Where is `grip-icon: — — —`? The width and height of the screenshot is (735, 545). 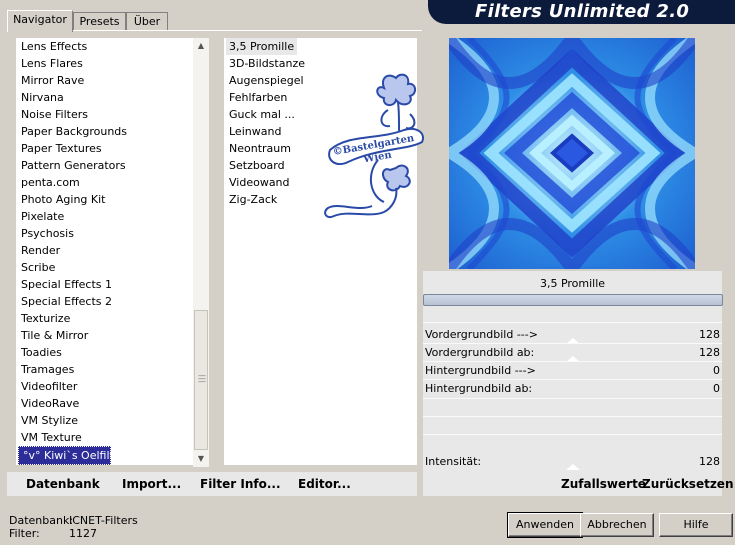
grip-icon: — — — is located at coordinates (202, 378).